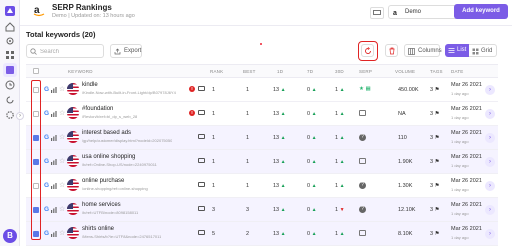 Image resolution: width=512 pixels, height=246 pixels. What do you see at coordinates (101, 205) in the screenshot?
I see `keyword-text: home services` at bounding box center [101, 205].